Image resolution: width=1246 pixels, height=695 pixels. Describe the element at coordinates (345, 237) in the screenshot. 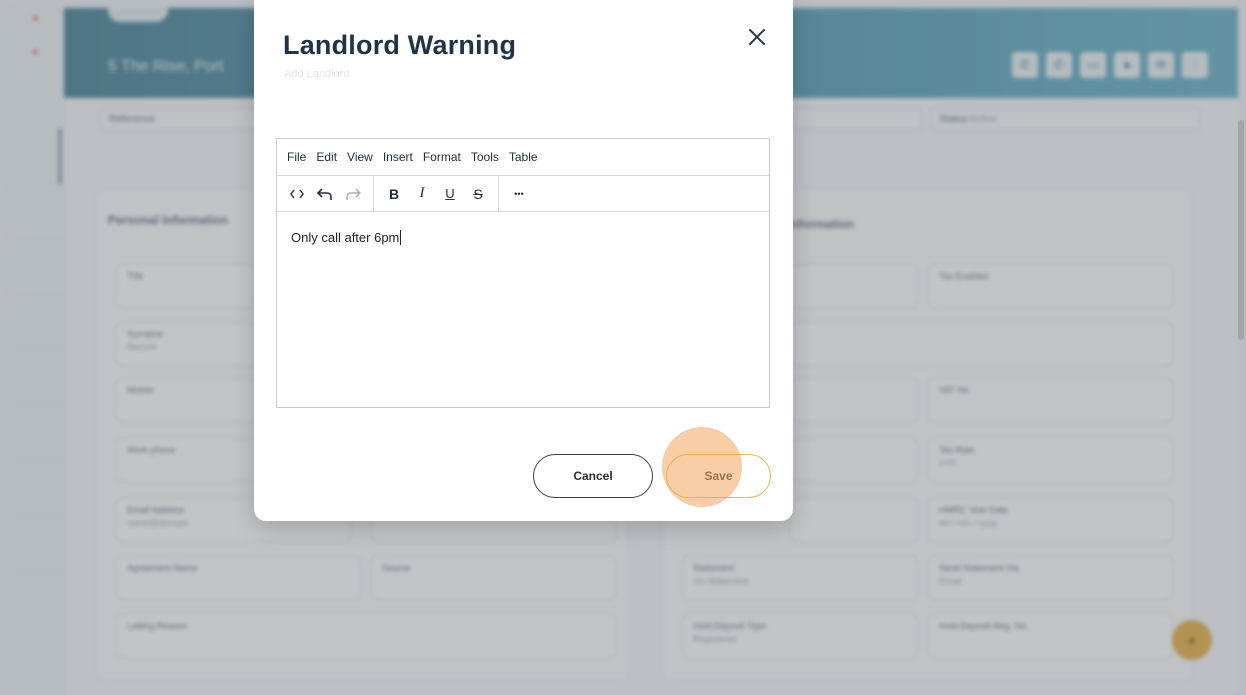

I see `editor-text: Only call after 6pm` at that location.